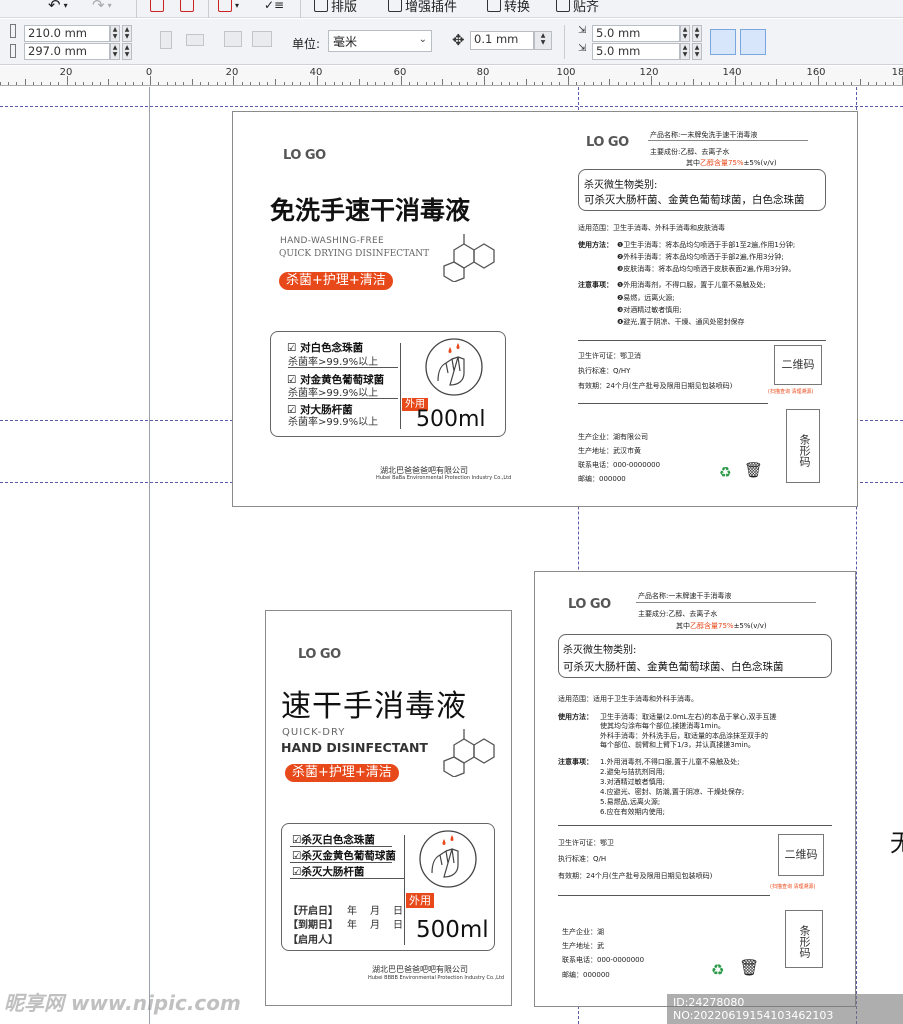 This screenshot has height=1024, width=903. What do you see at coordinates (67, 51) in the screenshot?
I see `page-height-field: 297.0 mm` at bounding box center [67, 51].